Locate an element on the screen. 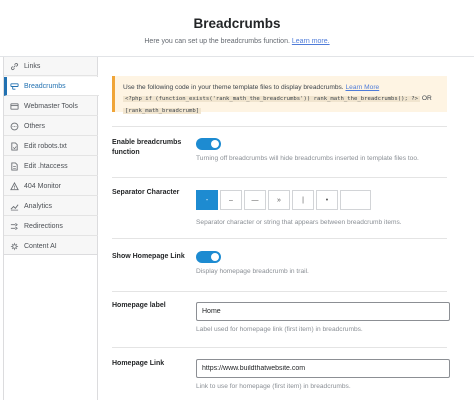 Image resolution: width=474 pixels, height=400 pixels. shortcode-snippet: [rank_math_breadcrumb] is located at coordinates (162, 111).